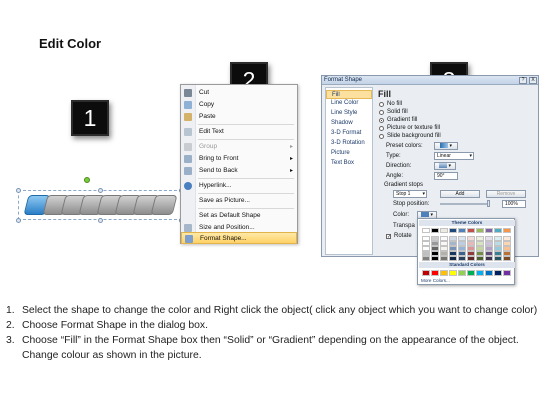 Image resolution: width=560 pixels, height=420 pixels. What do you see at coordinates (388, 237) in the screenshot?
I see `rotate-with-shape-checkbox: ✓` at bounding box center [388, 237].